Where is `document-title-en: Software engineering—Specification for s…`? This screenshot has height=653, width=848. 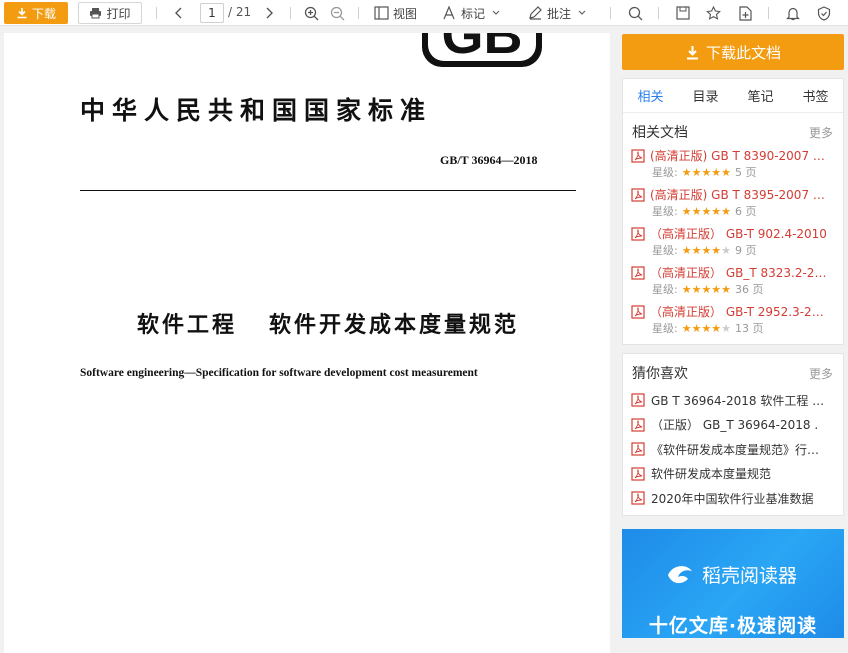
document-title-en: Software engineering—Specification for s… is located at coordinates (279, 373).